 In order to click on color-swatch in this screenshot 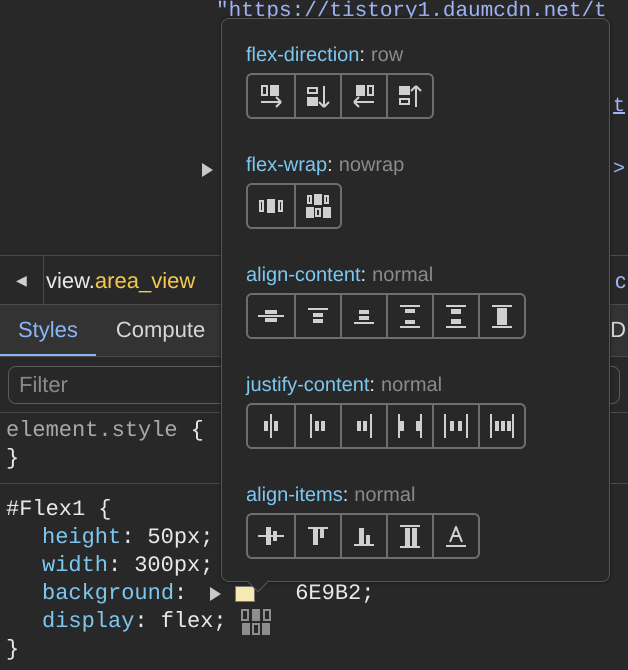, I will do `click(245, 594)`.